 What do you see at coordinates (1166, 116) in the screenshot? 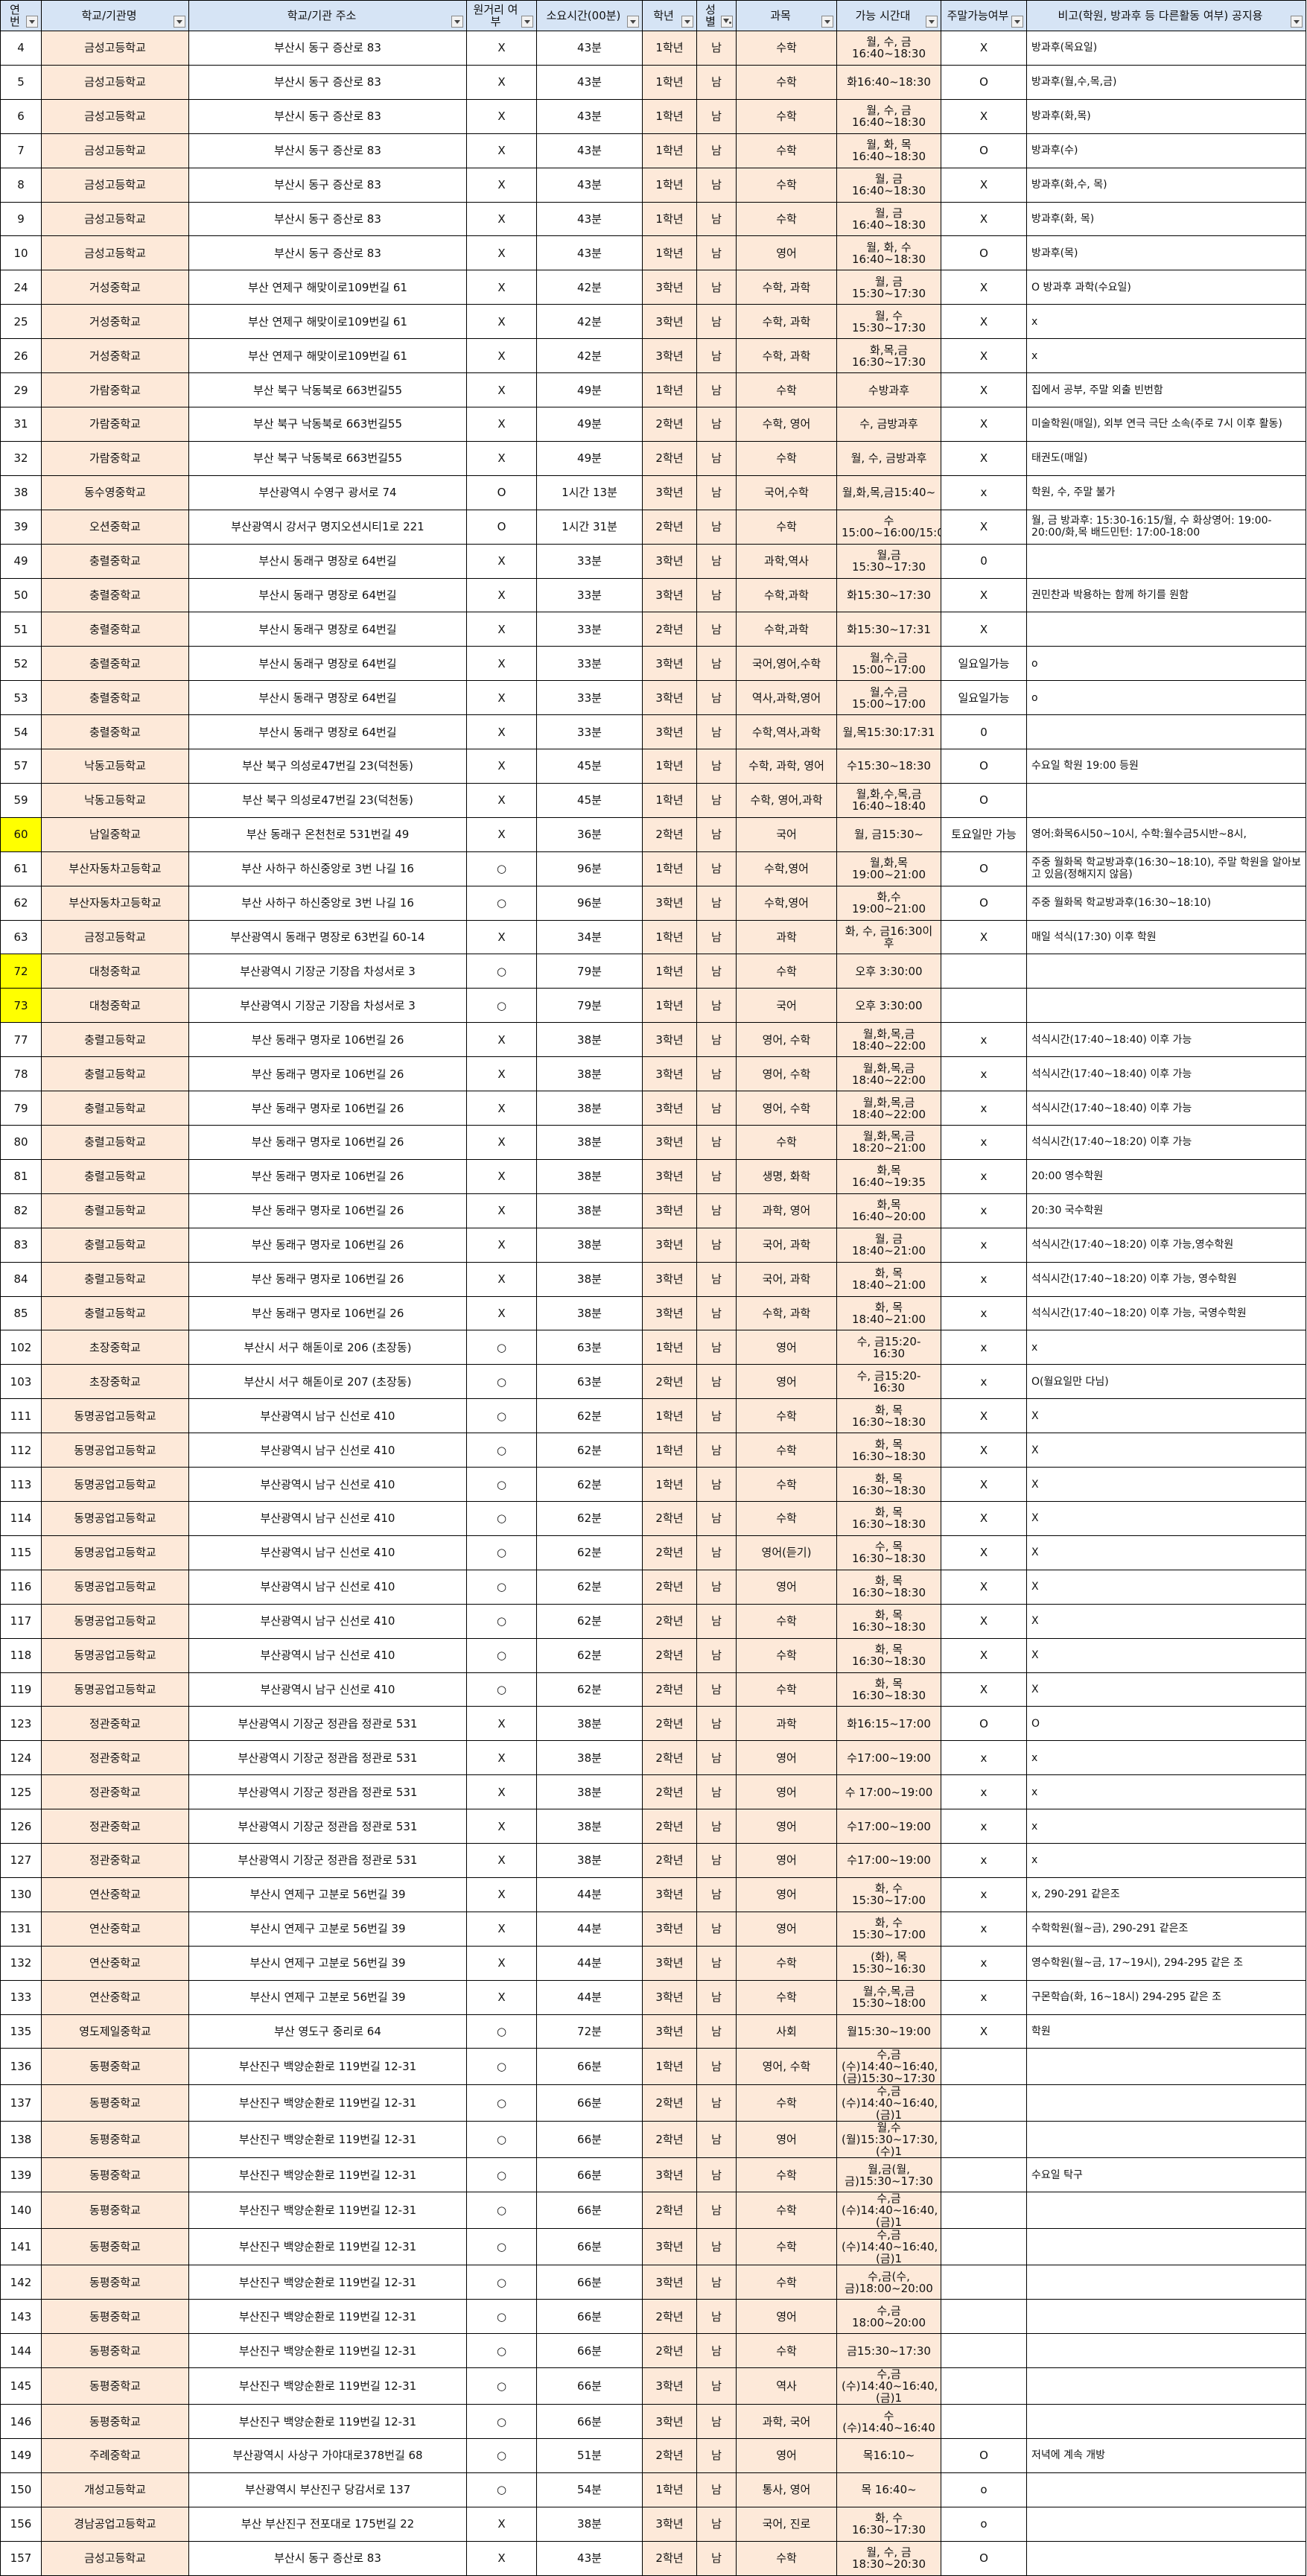
I see `cell-note: 방과후(화,목)` at bounding box center [1166, 116].